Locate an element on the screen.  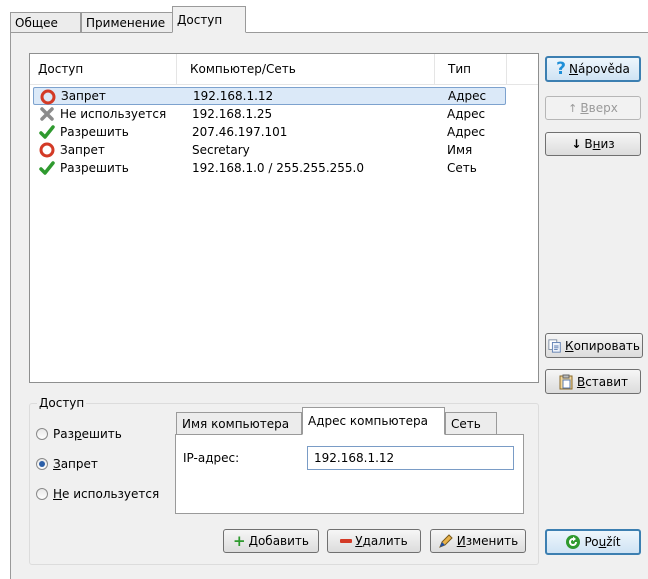
pencil-icon is located at coordinates (445, 541).